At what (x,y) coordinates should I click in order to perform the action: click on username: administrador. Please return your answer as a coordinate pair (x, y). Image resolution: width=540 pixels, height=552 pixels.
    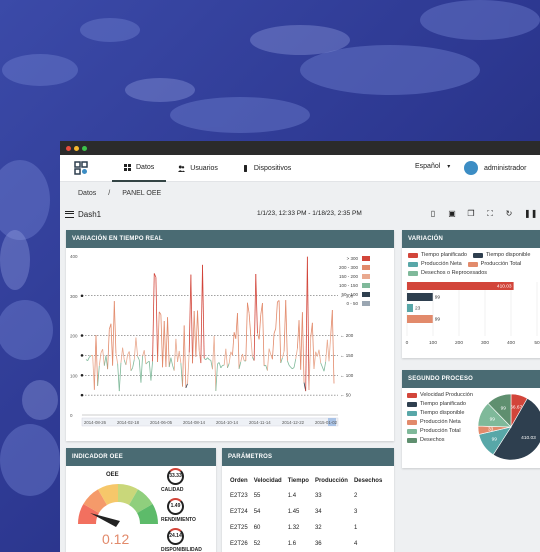
    Looking at the image, I should click on (505, 168).